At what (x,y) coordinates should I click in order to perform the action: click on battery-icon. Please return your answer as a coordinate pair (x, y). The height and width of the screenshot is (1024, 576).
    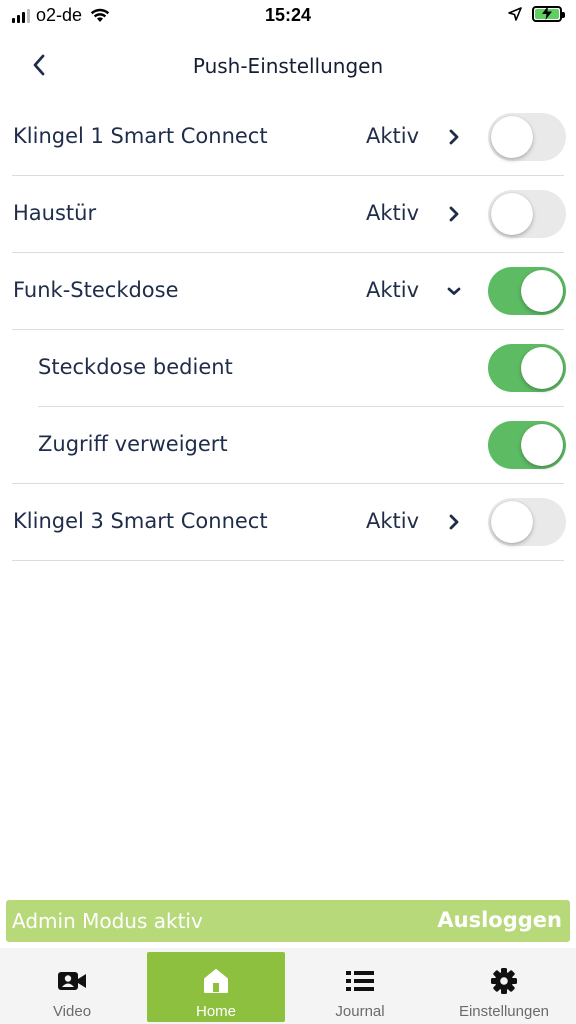
    Looking at the image, I should click on (548, 14).